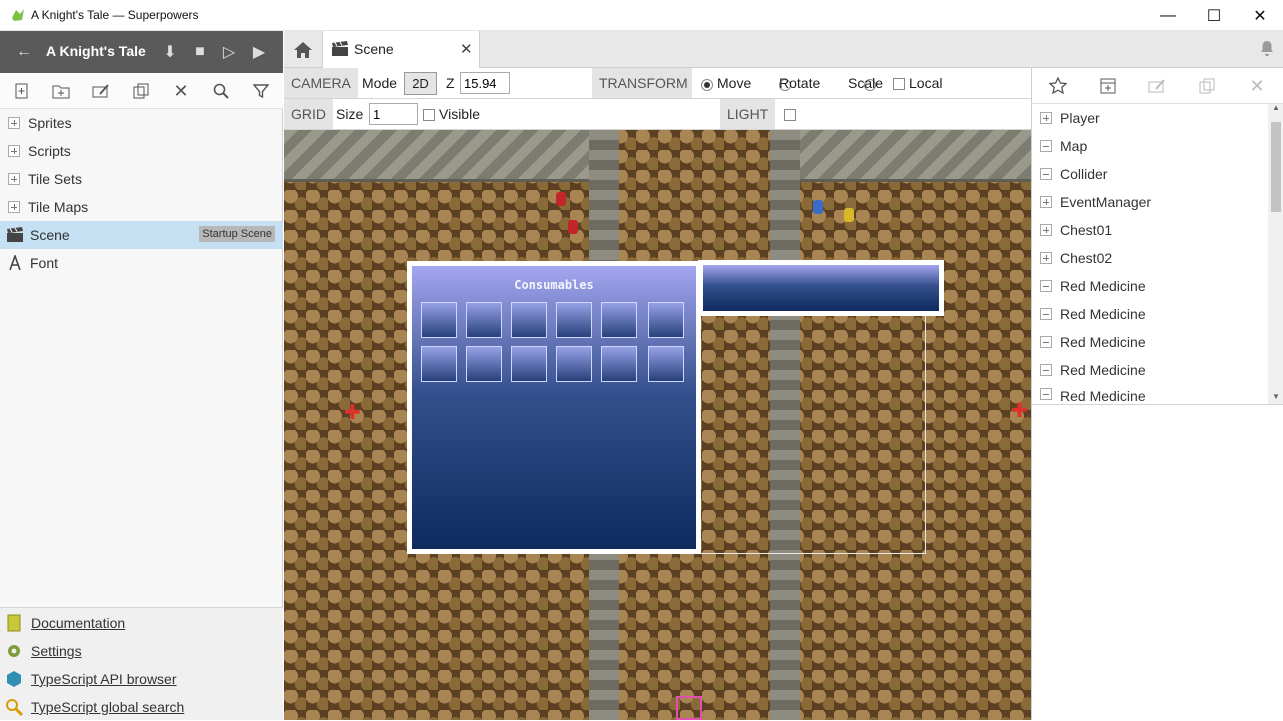 The image size is (1283, 721). What do you see at coordinates (1267, 48) in the screenshot?
I see `bell-icon` at bounding box center [1267, 48].